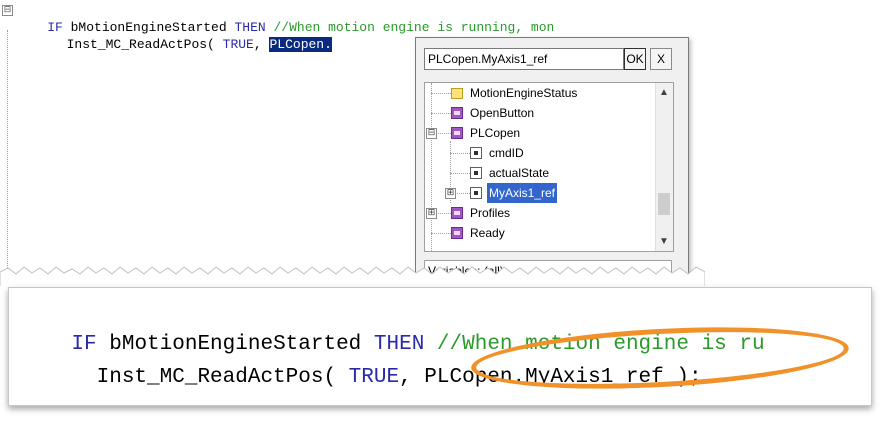 This screenshot has height=422, width=891. I want to click on folder-icon, so click(457, 93).